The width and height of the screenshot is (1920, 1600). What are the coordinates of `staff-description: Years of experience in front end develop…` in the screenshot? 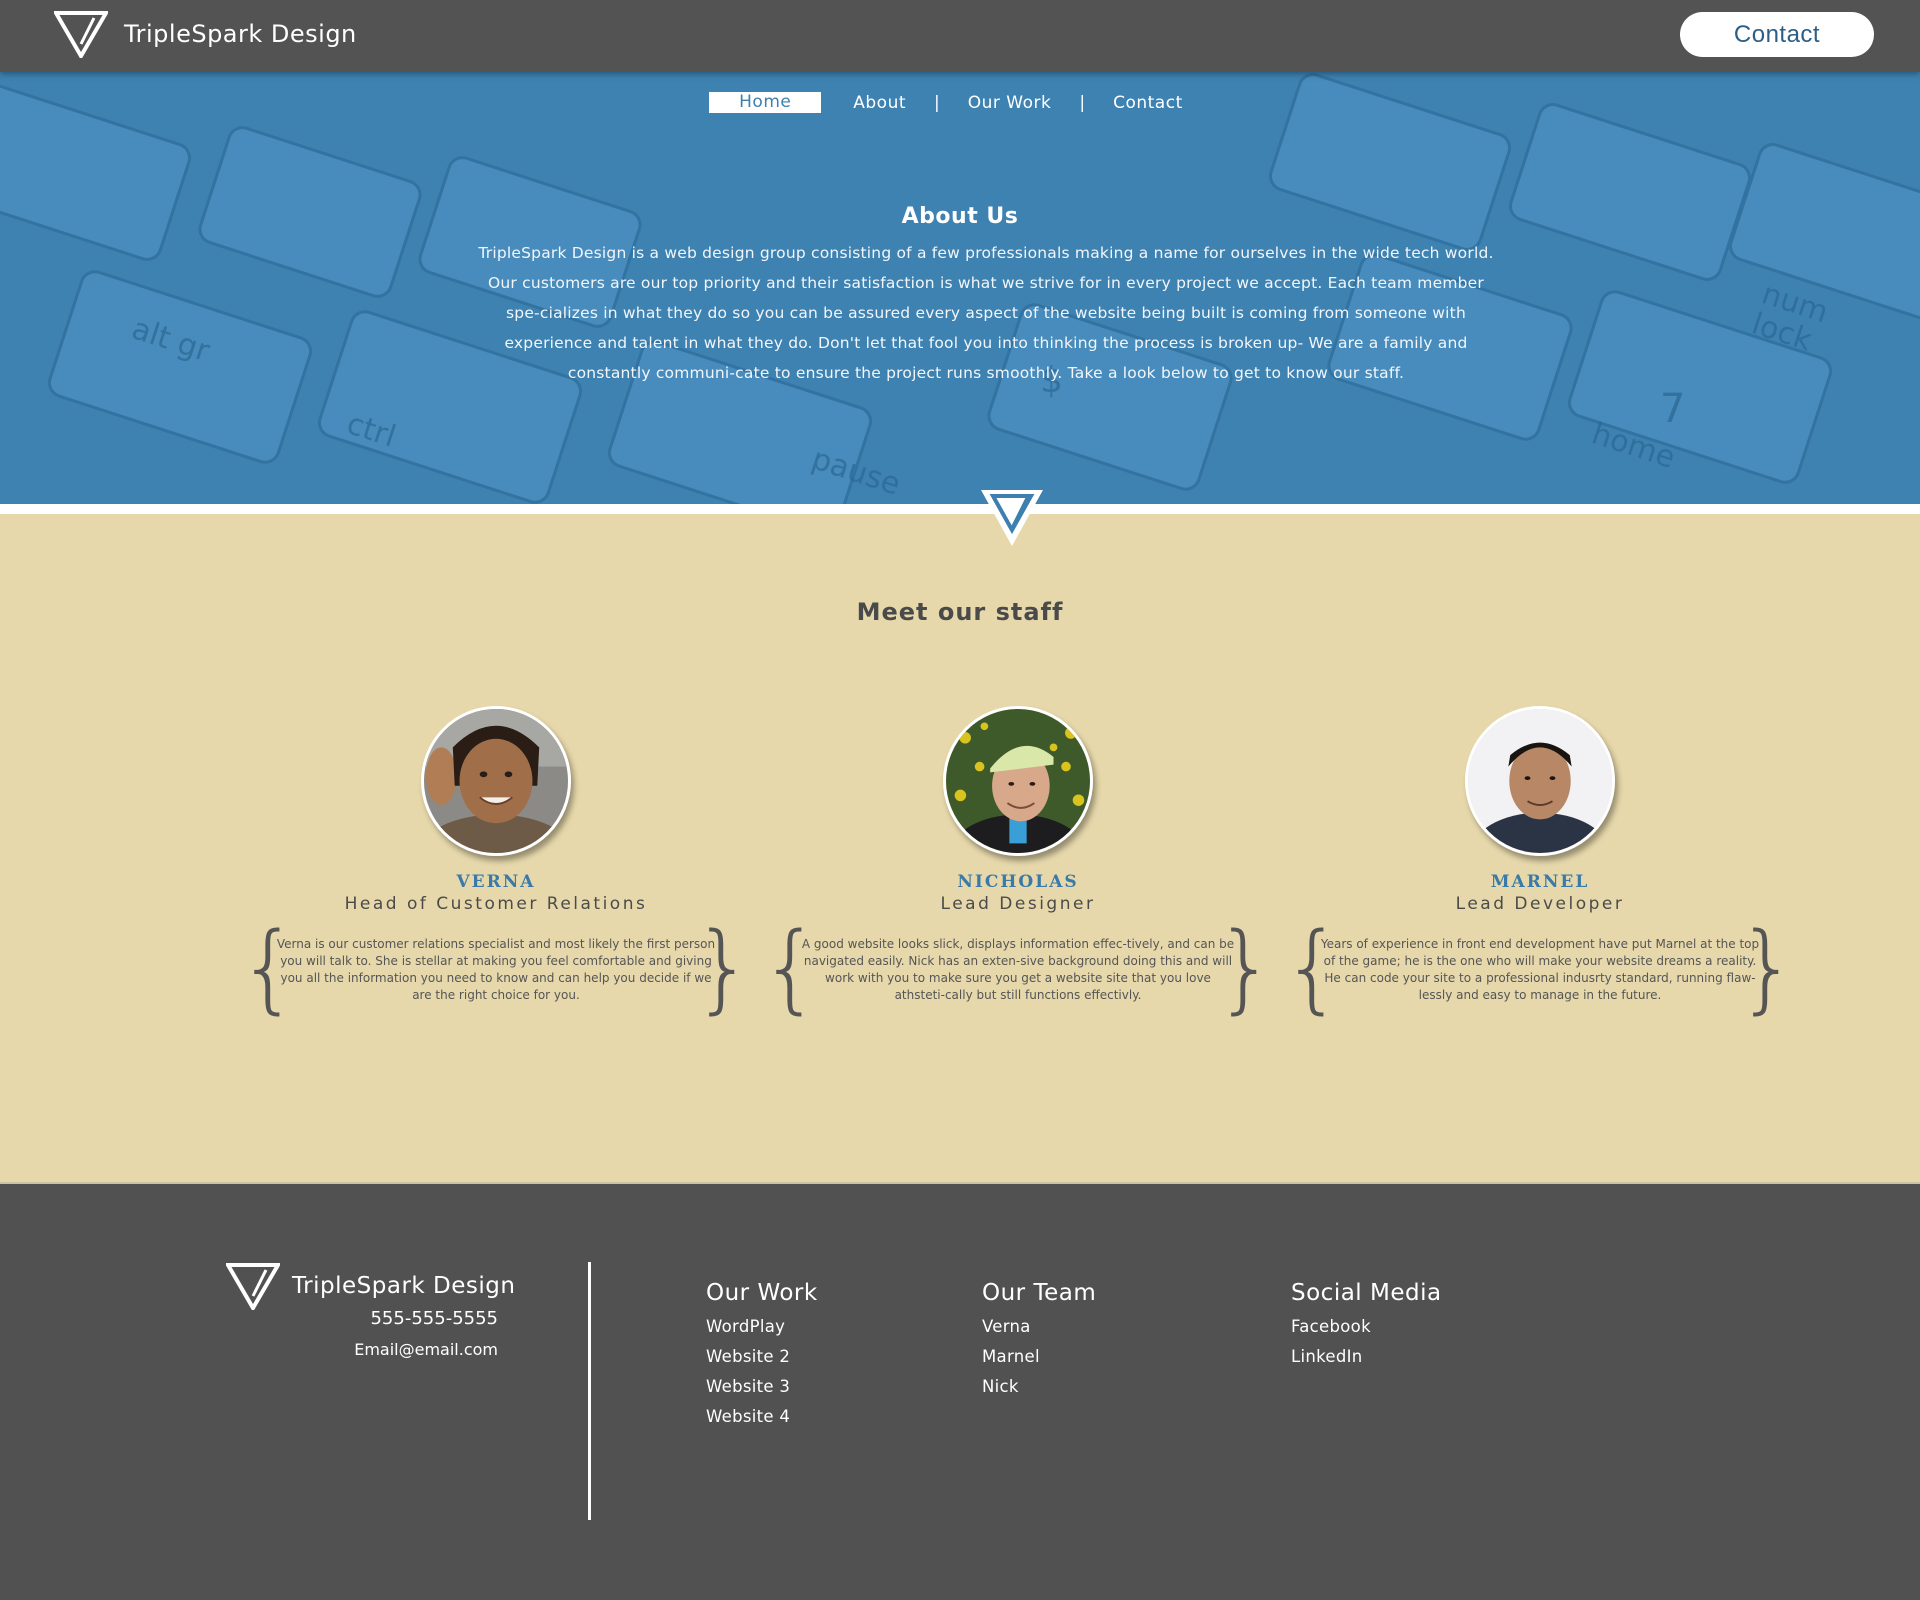 It's located at (1540, 969).